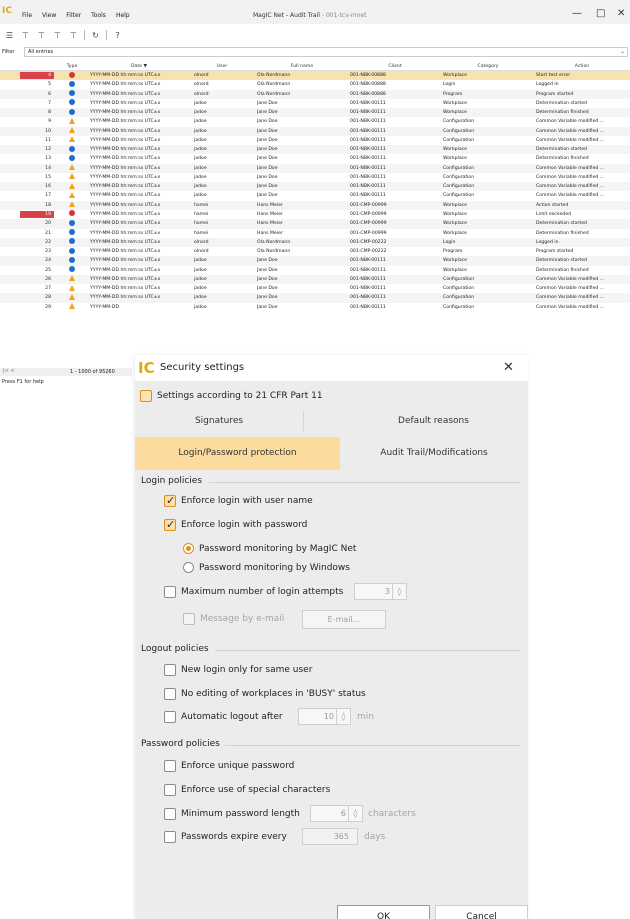 The width and height of the screenshot is (630, 919). Describe the element at coordinates (253, 592) in the screenshot. I see `max-attempts-option: Maximum number of login attempts` at that location.